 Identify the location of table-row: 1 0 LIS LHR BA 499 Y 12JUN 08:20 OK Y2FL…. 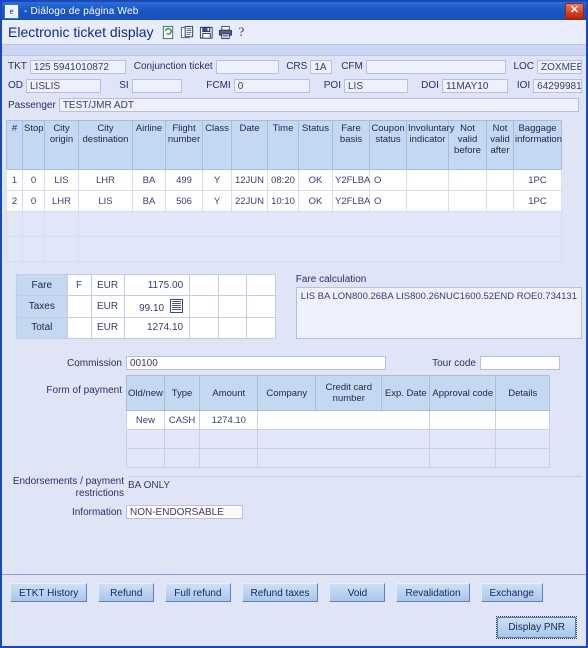
(284, 180).